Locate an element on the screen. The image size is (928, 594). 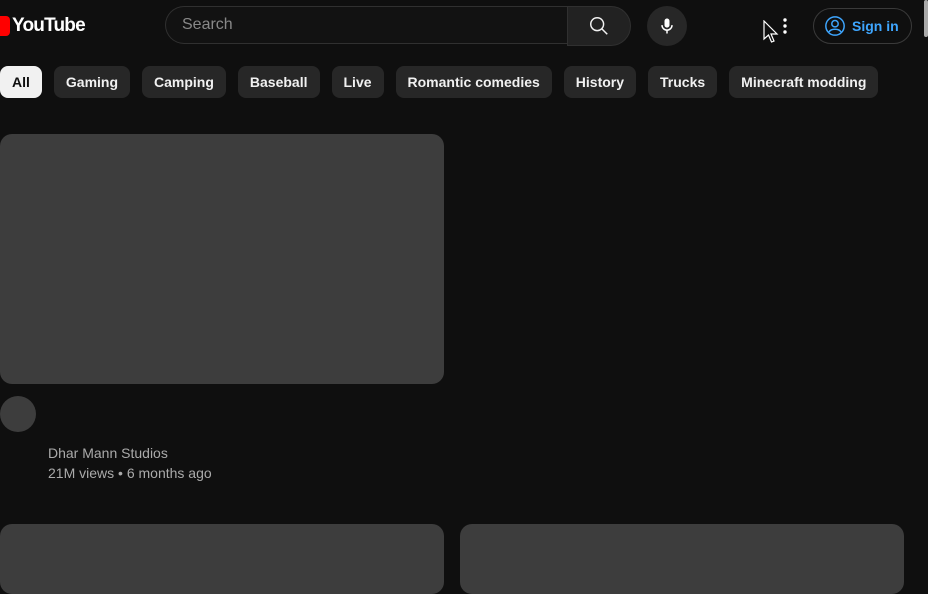
more-vert-icon is located at coordinates (785, 26).